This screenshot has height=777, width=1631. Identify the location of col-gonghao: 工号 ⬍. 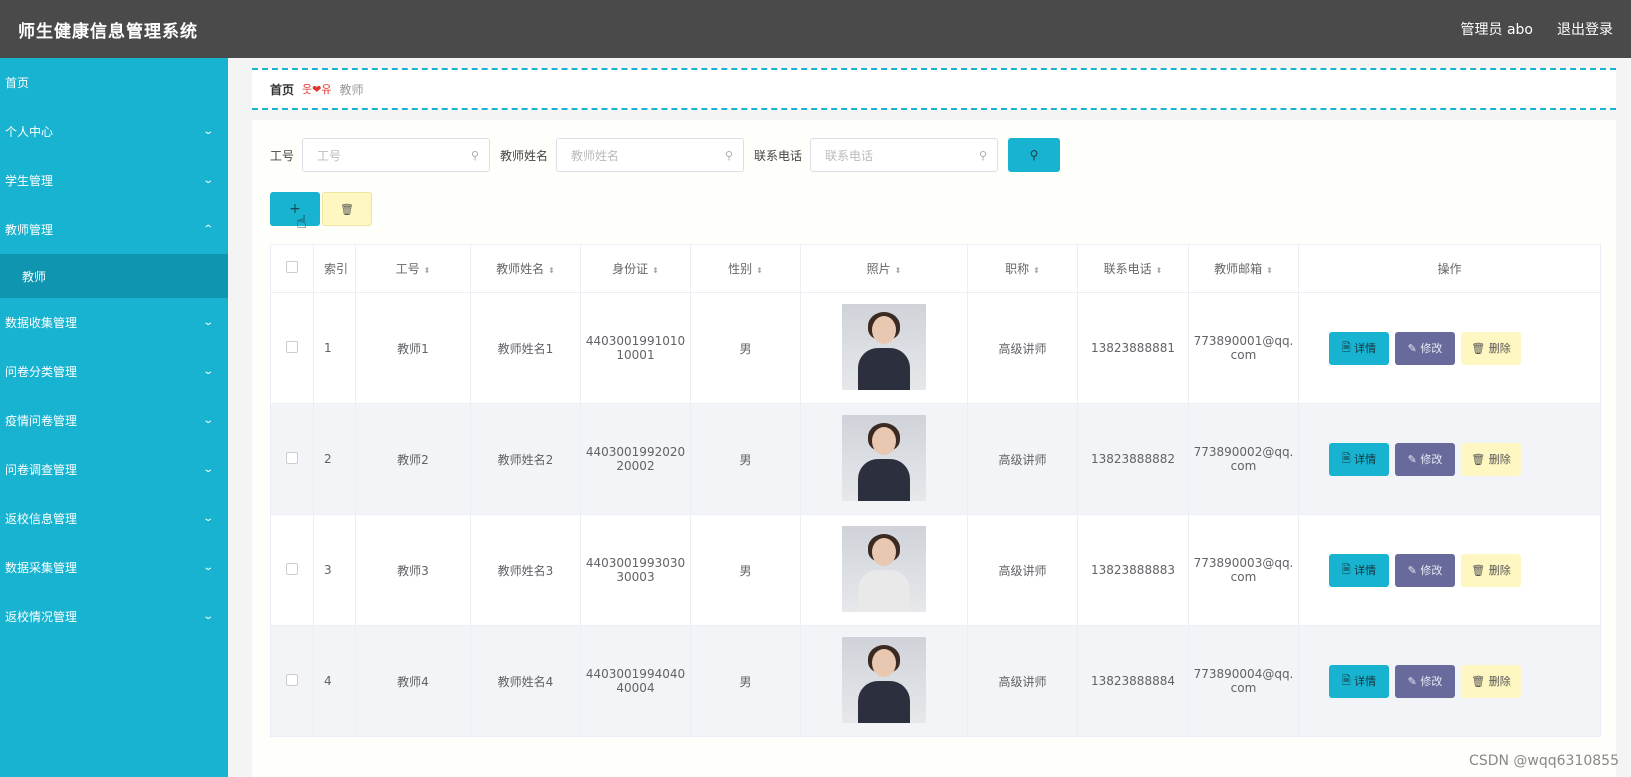
(413, 268).